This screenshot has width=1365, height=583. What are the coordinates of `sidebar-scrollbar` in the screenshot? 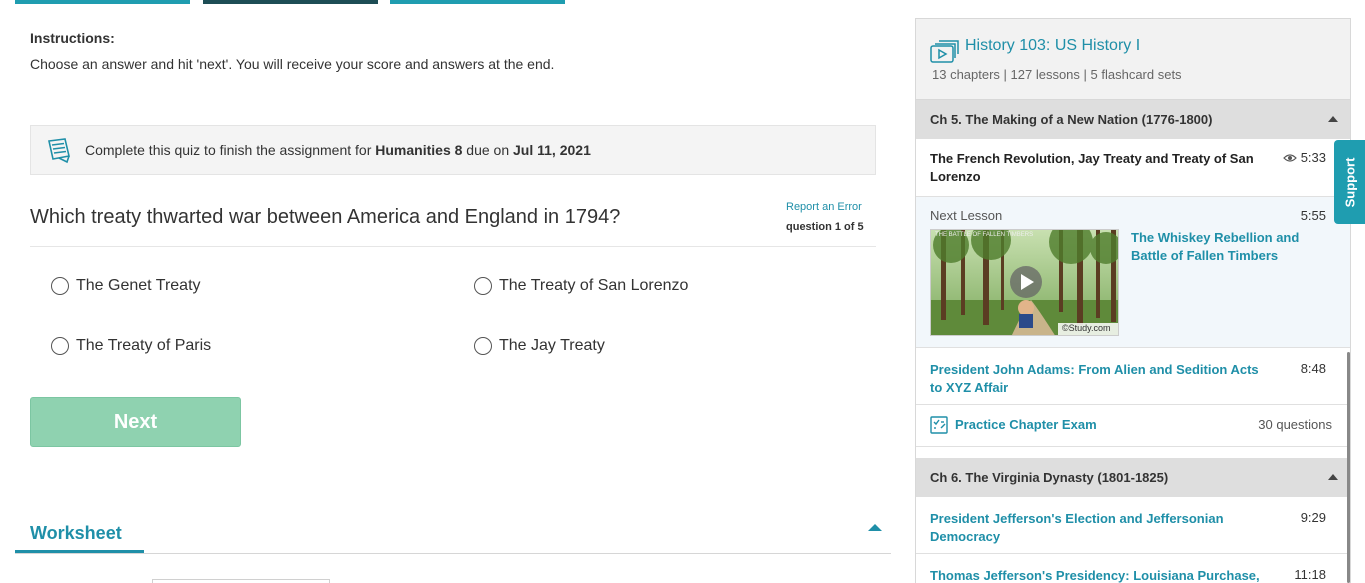 It's located at (1348, 467).